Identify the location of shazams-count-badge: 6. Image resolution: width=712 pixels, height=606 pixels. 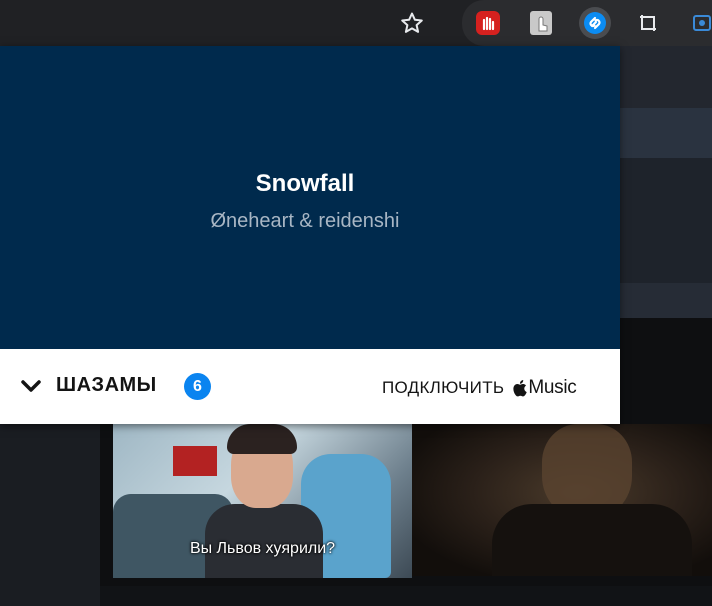
(197, 386).